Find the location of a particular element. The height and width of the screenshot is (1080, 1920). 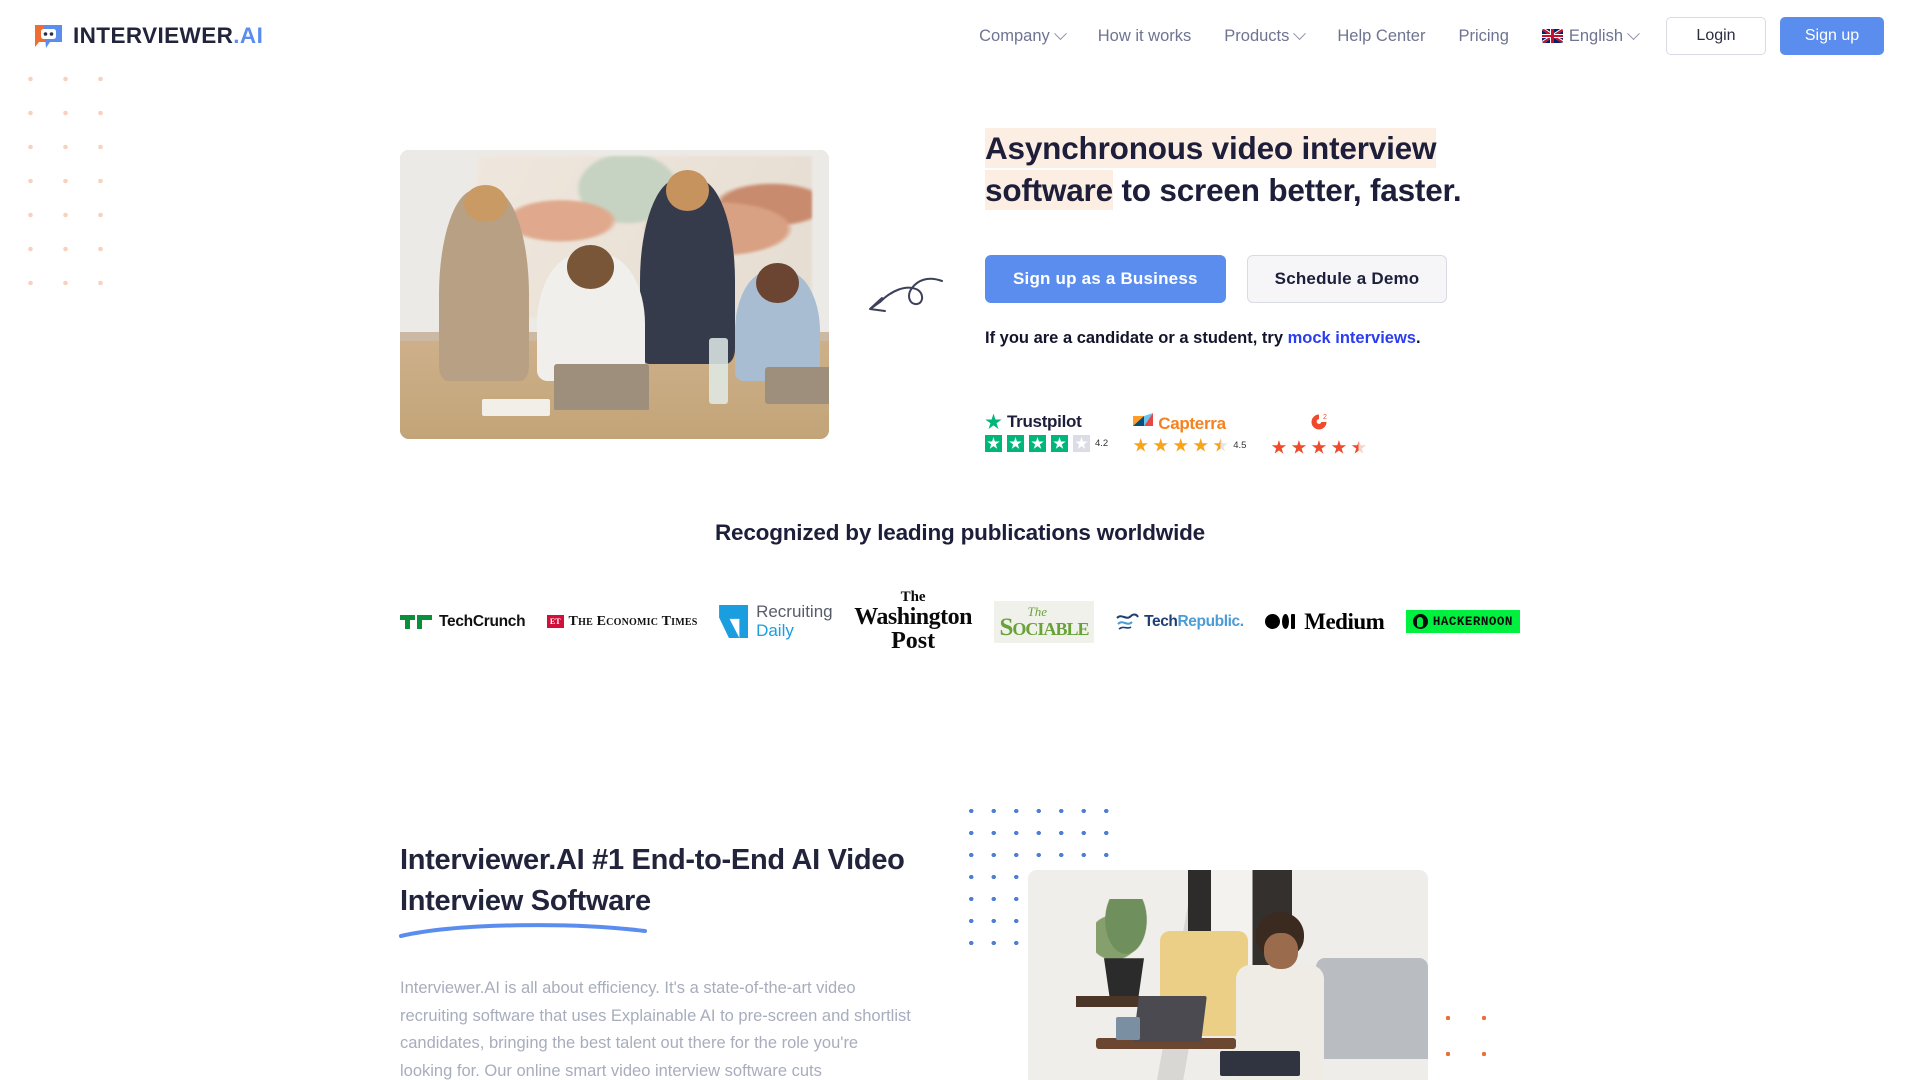

curly-arrow-left-icon is located at coordinates (903, 298).